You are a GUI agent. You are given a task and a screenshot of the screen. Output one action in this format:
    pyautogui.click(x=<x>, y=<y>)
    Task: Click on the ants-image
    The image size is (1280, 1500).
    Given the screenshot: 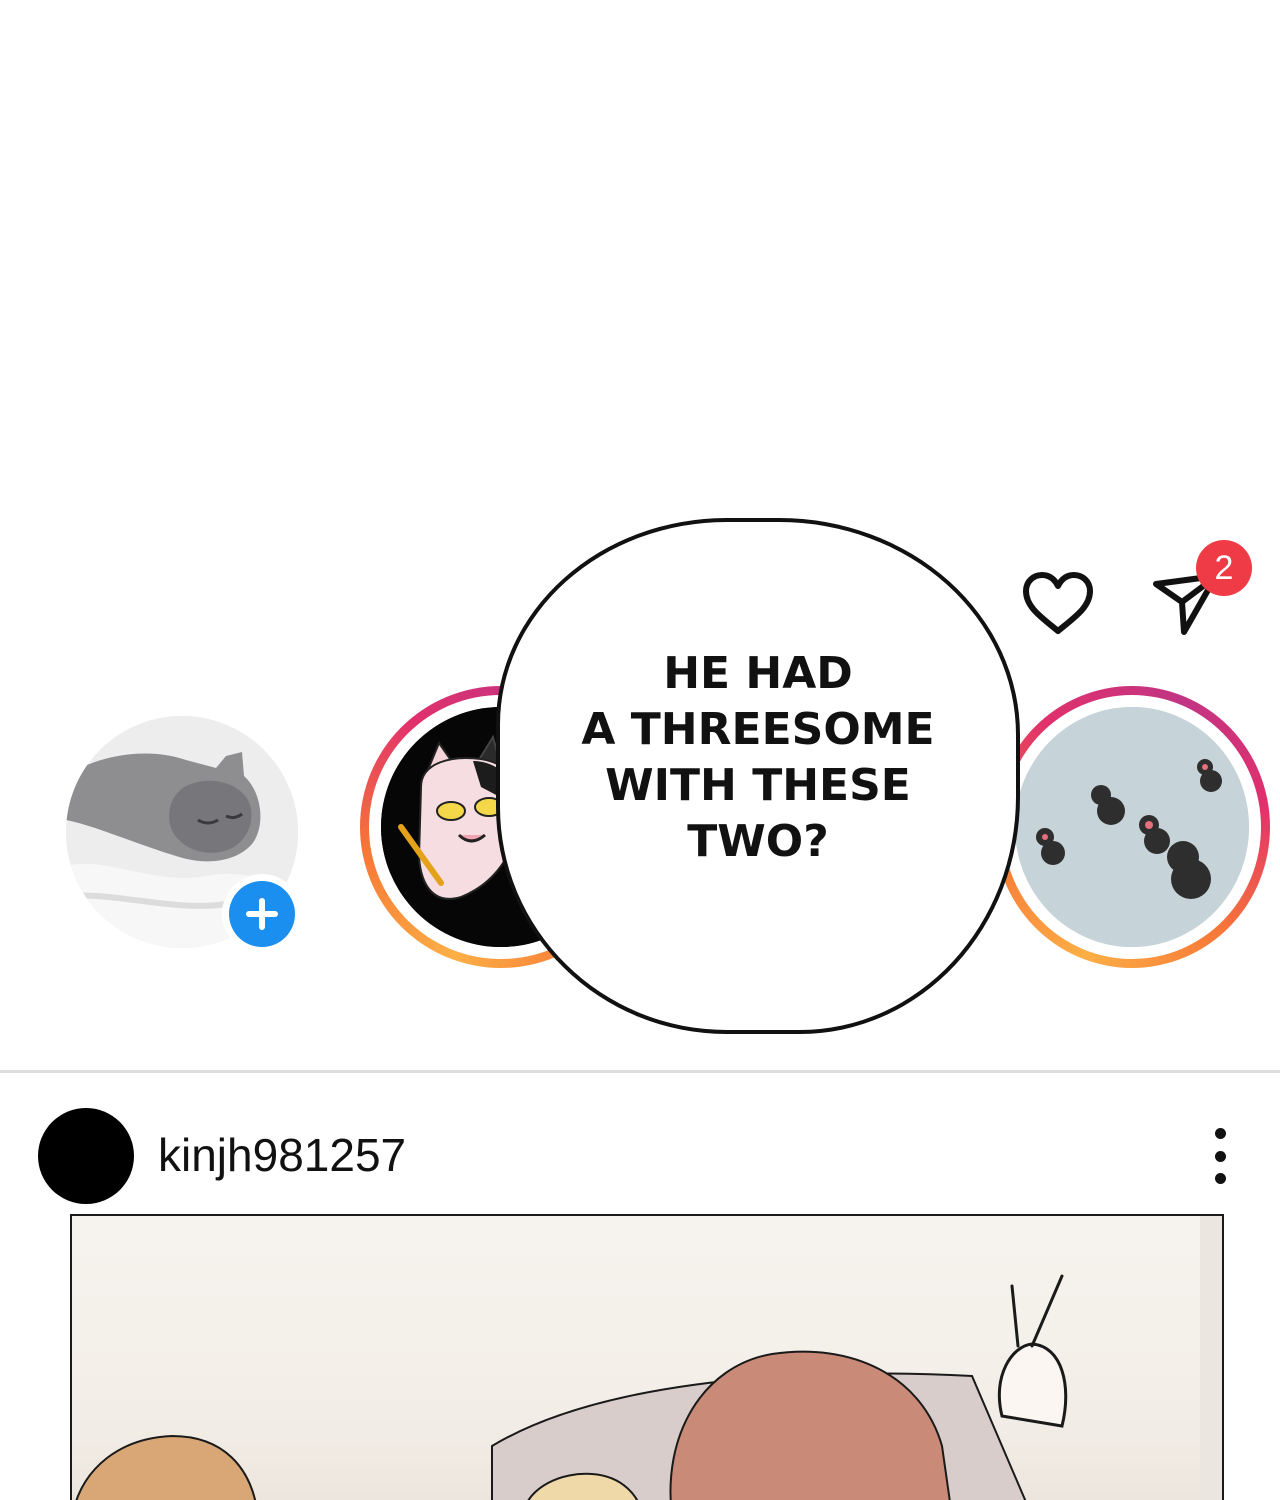 What is the action you would take?
    pyautogui.click(x=1132, y=827)
    